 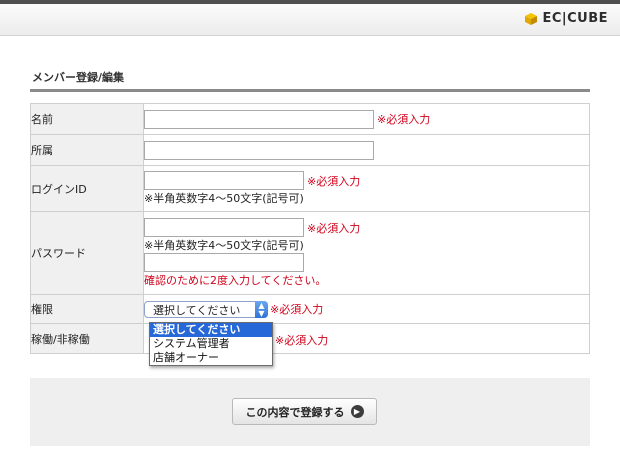 I want to click on submit-button: この内容で登録する ▶, so click(x=304, y=411).